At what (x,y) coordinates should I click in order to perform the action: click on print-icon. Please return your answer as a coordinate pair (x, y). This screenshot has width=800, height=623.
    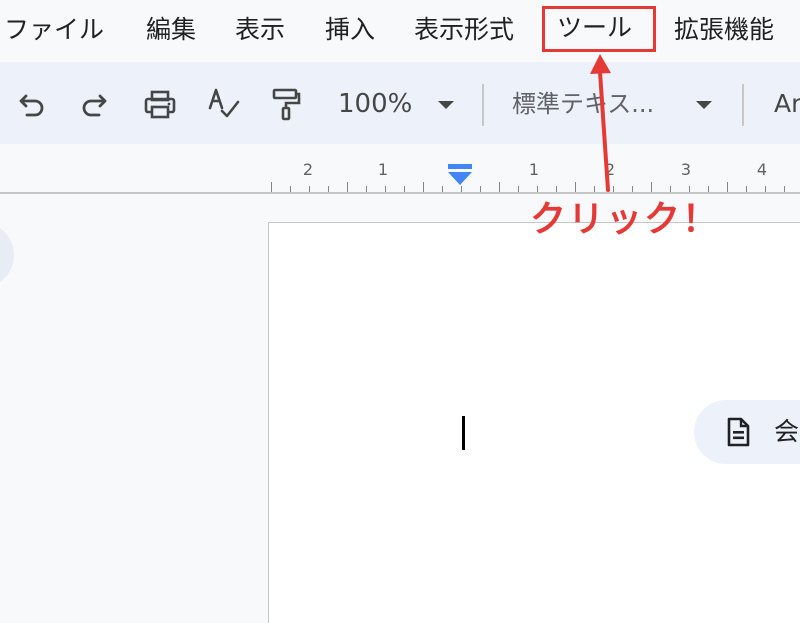
    Looking at the image, I should click on (160, 104).